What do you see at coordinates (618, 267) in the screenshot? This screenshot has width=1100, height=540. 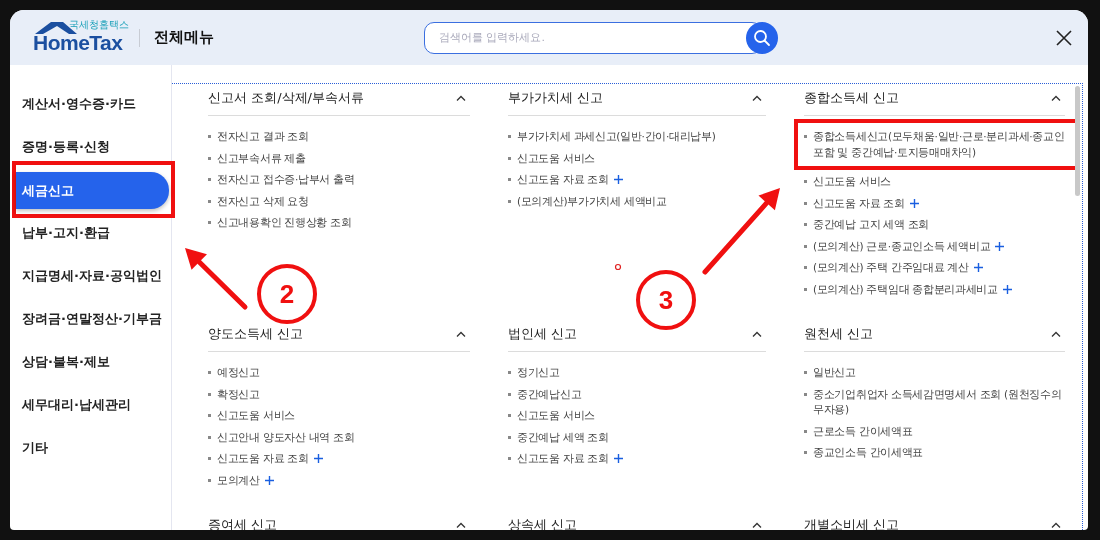 I see `ring-marker-icon` at bounding box center [618, 267].